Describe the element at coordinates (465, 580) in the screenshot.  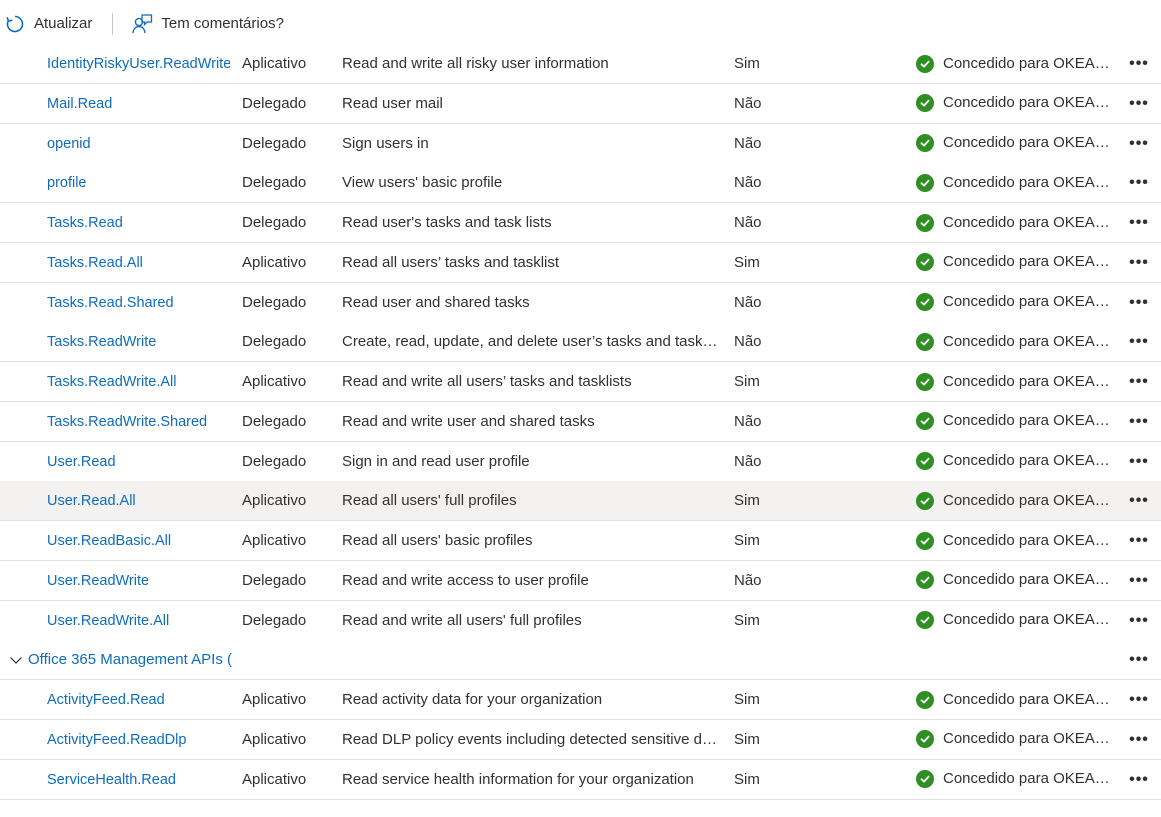
I see `permission-description: Read and write access to user profile` at that location.